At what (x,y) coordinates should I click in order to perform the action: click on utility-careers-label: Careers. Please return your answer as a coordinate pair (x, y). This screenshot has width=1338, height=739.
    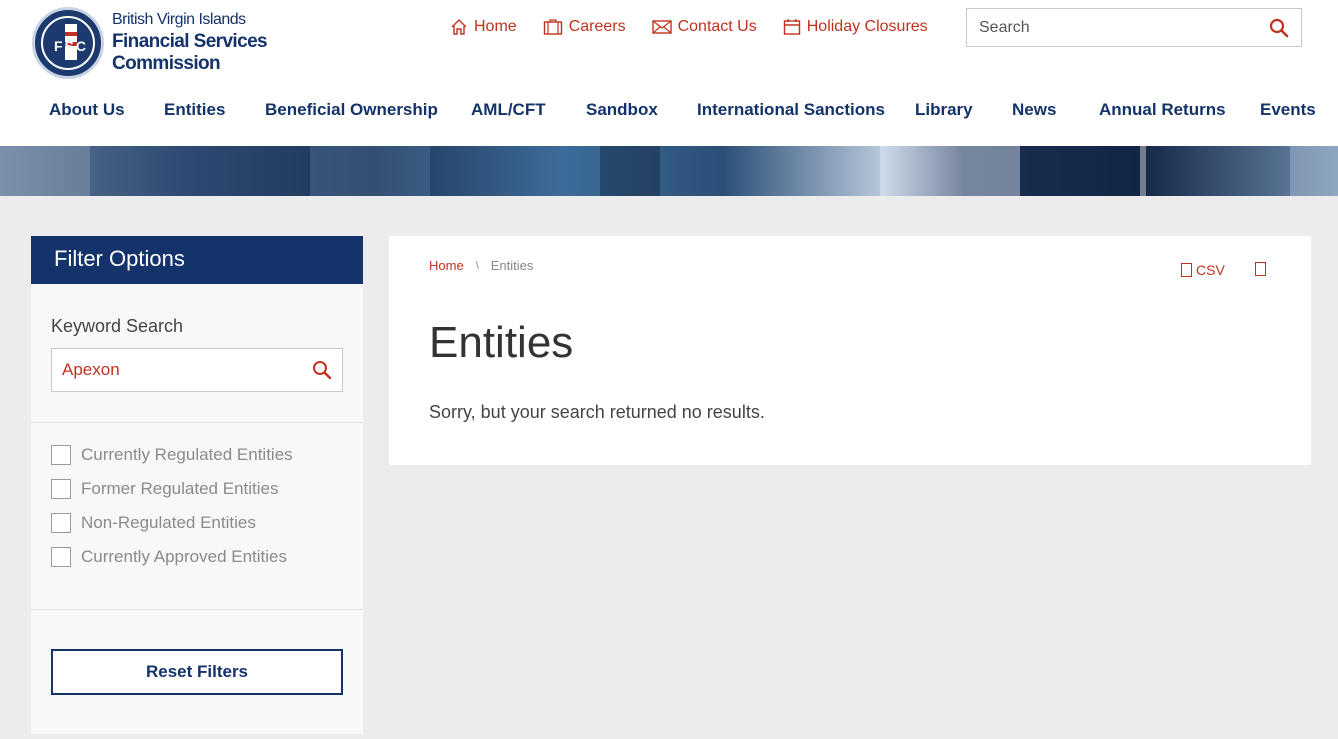
    Looking at the image, I should click on (597, 26).